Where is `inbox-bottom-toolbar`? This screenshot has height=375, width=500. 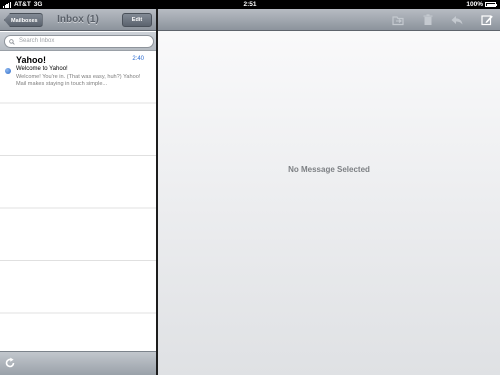
inbox-bottom-toolbar is located at coordinates (78, 363).